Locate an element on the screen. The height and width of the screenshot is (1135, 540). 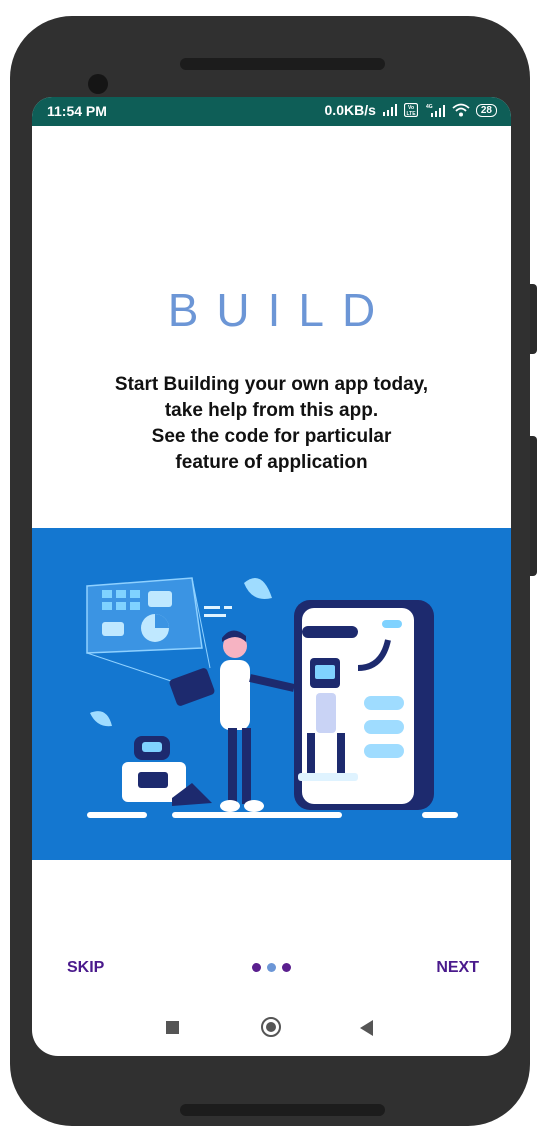
recent-apps-icon is located at coordinates (172, 1027).